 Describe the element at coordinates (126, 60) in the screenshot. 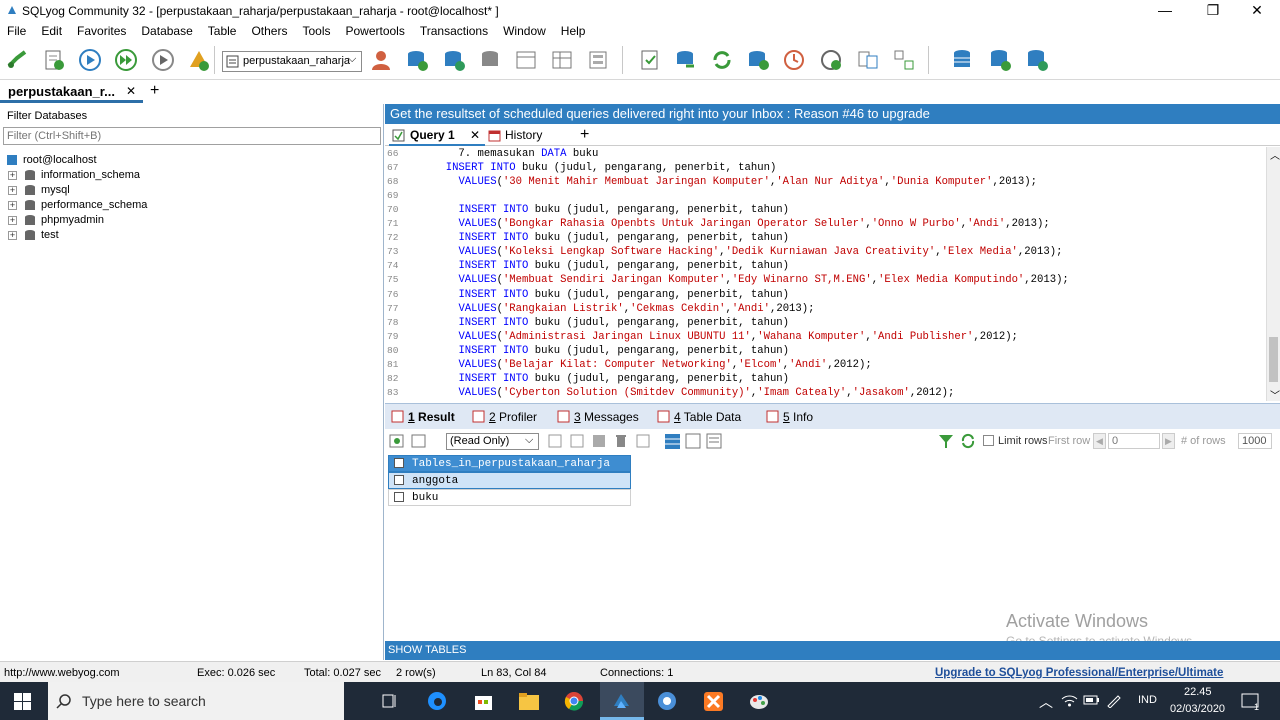

I see `execute-all-icon` at that location.